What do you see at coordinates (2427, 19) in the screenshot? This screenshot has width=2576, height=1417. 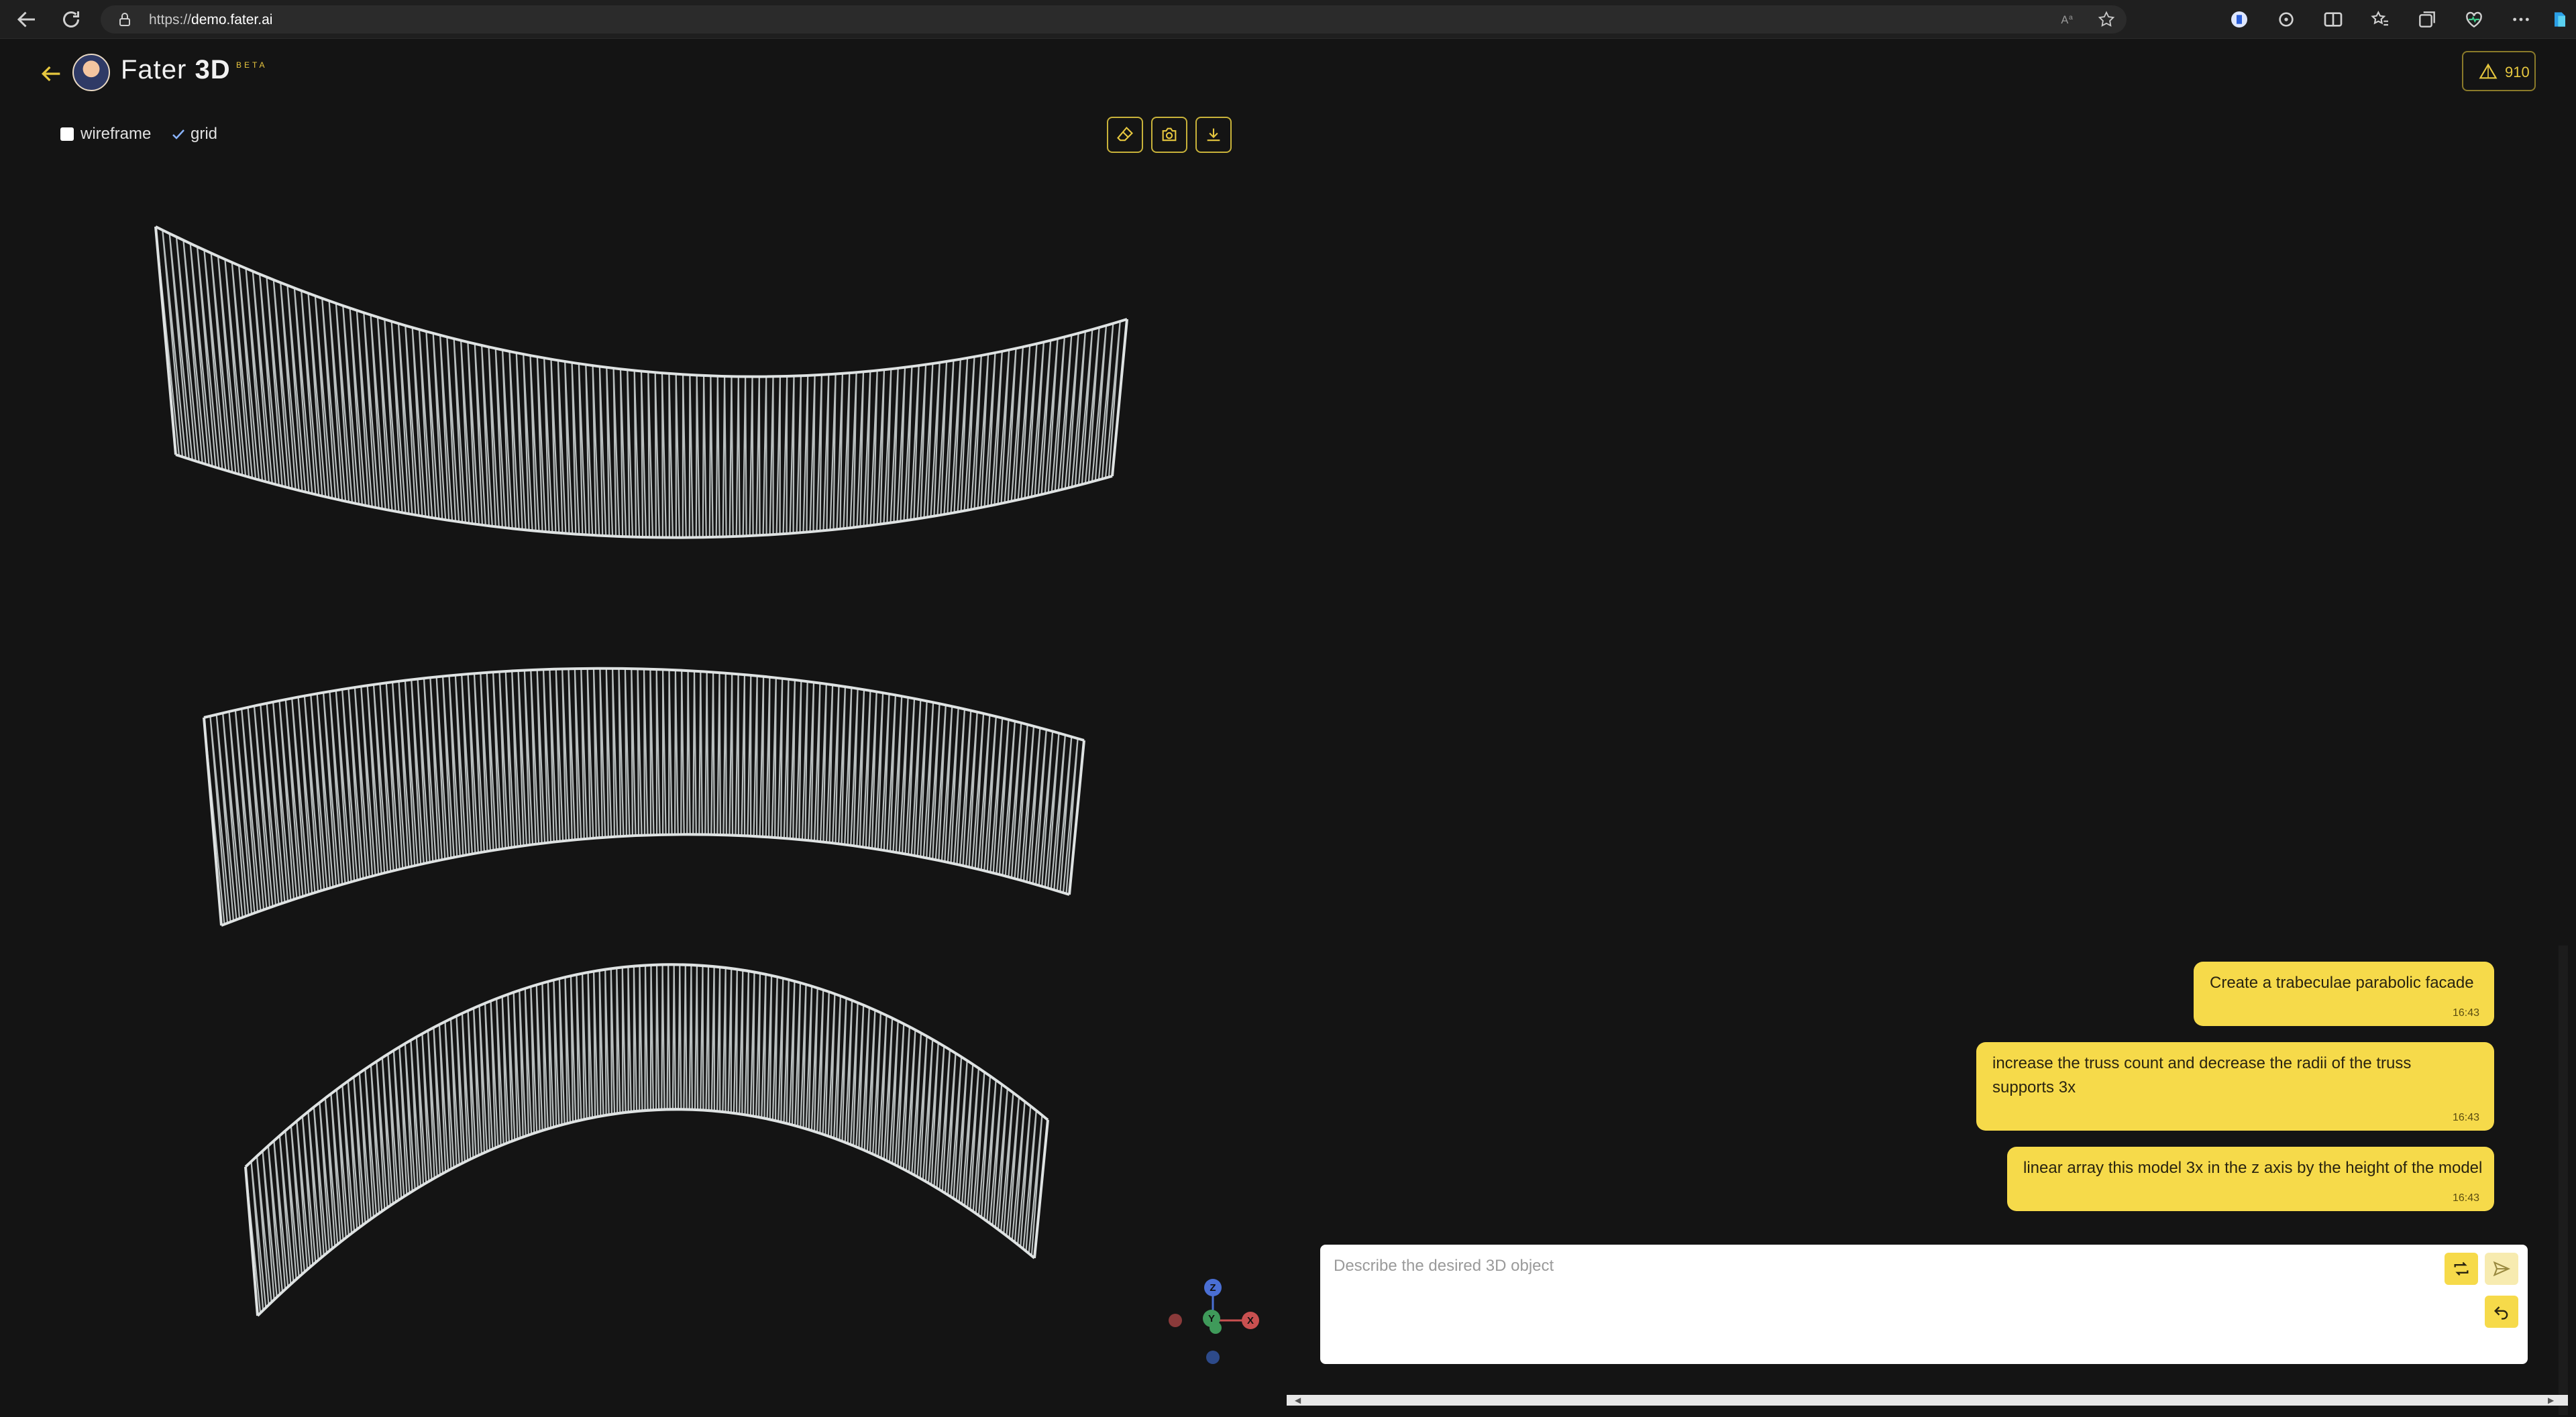 I see `collections-icon` at bounding box center [2427, 19].